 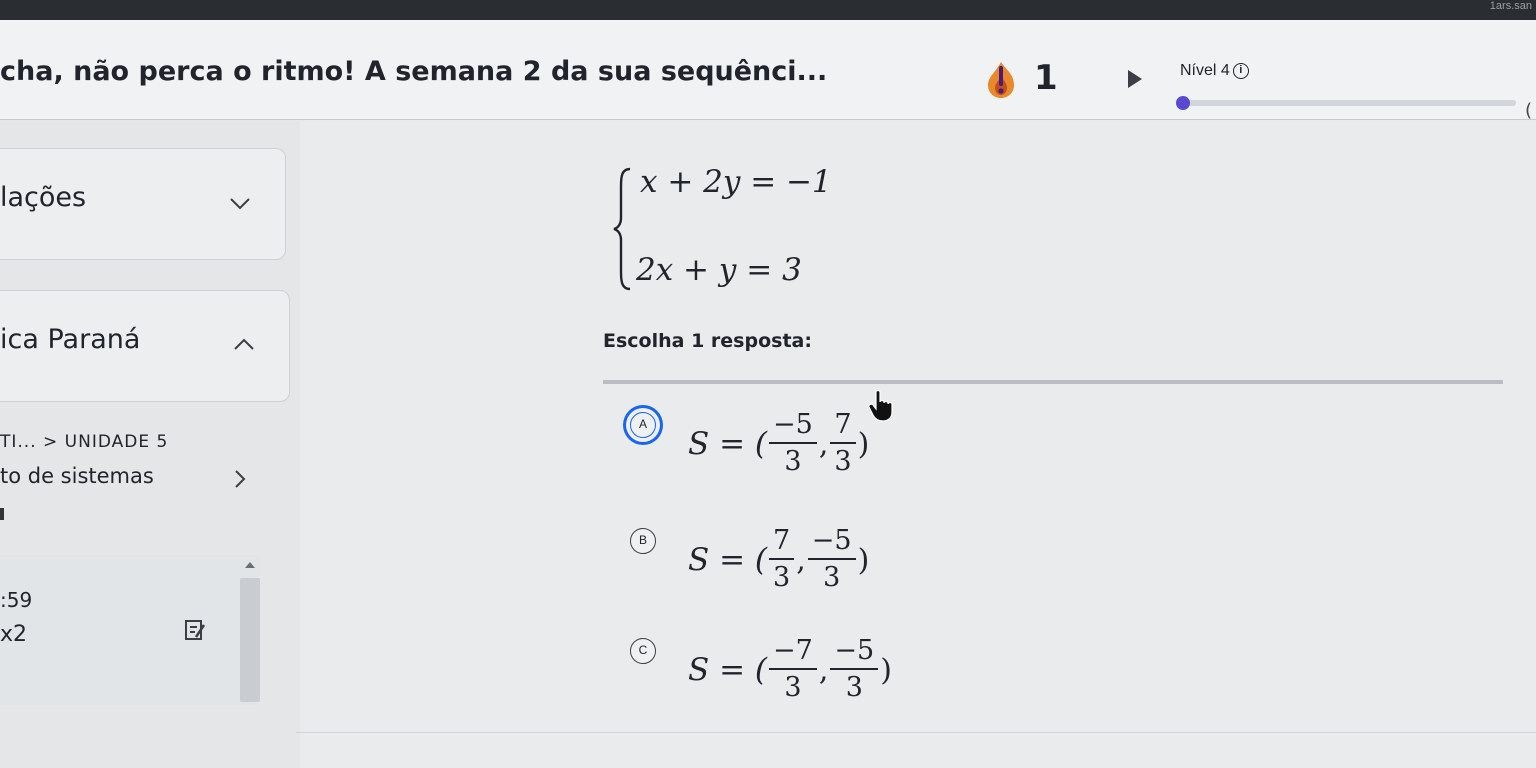 What do you see at coordinates (1510, 6) in the screenshot?
I see `clock: 1ars.san` at bounding box center [1510, 6].